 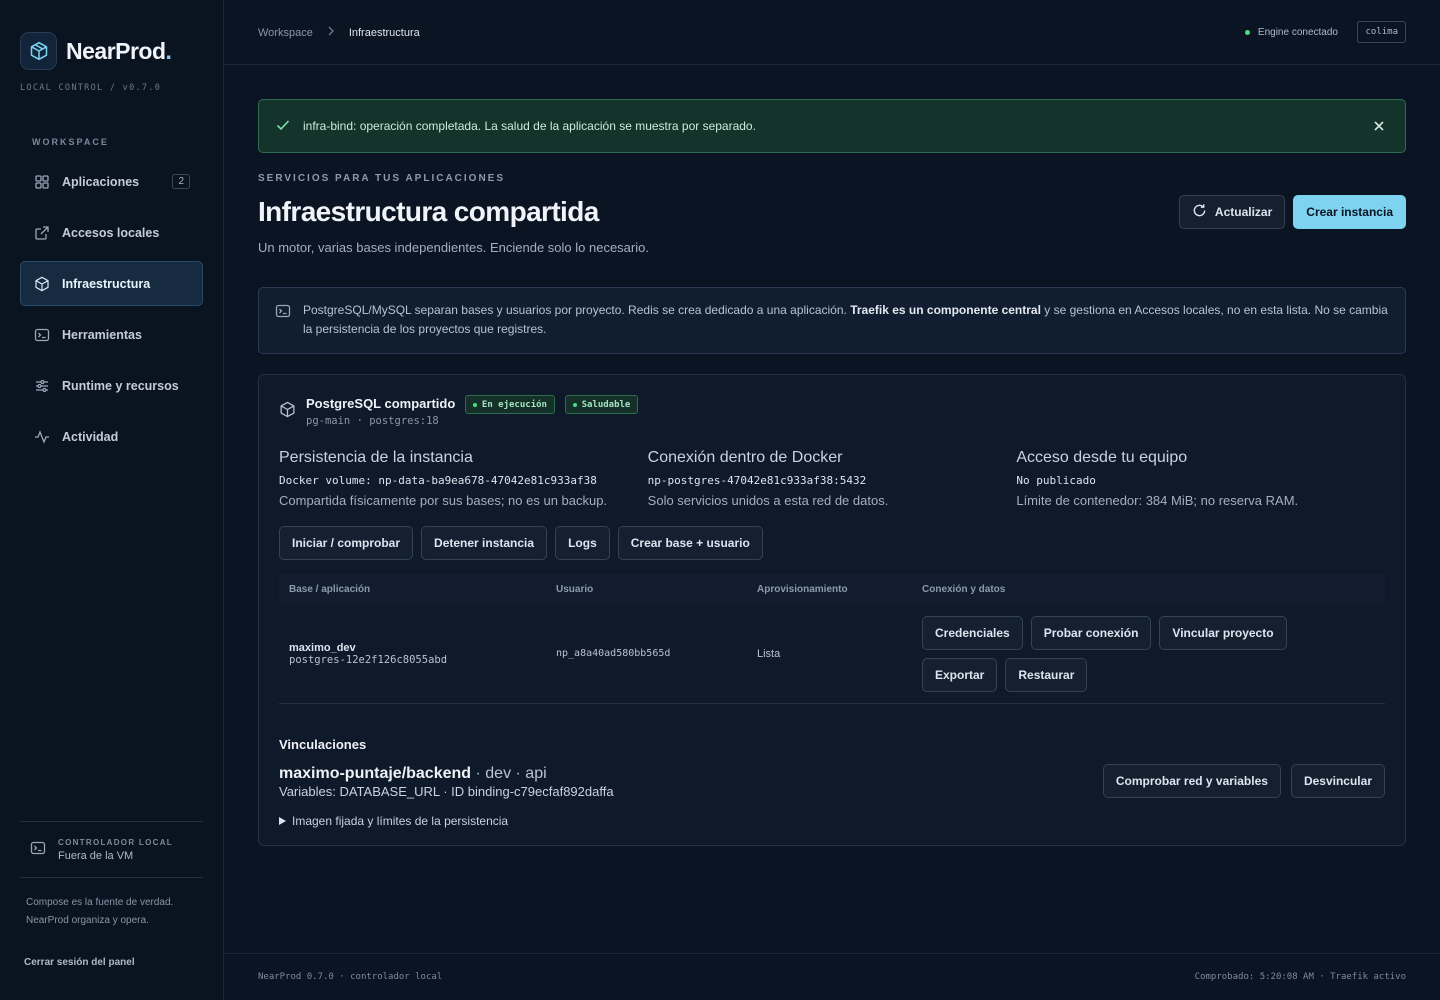 I want to click on db-user: np_a8a40ad580bb565d, so click(x=613, y=653).